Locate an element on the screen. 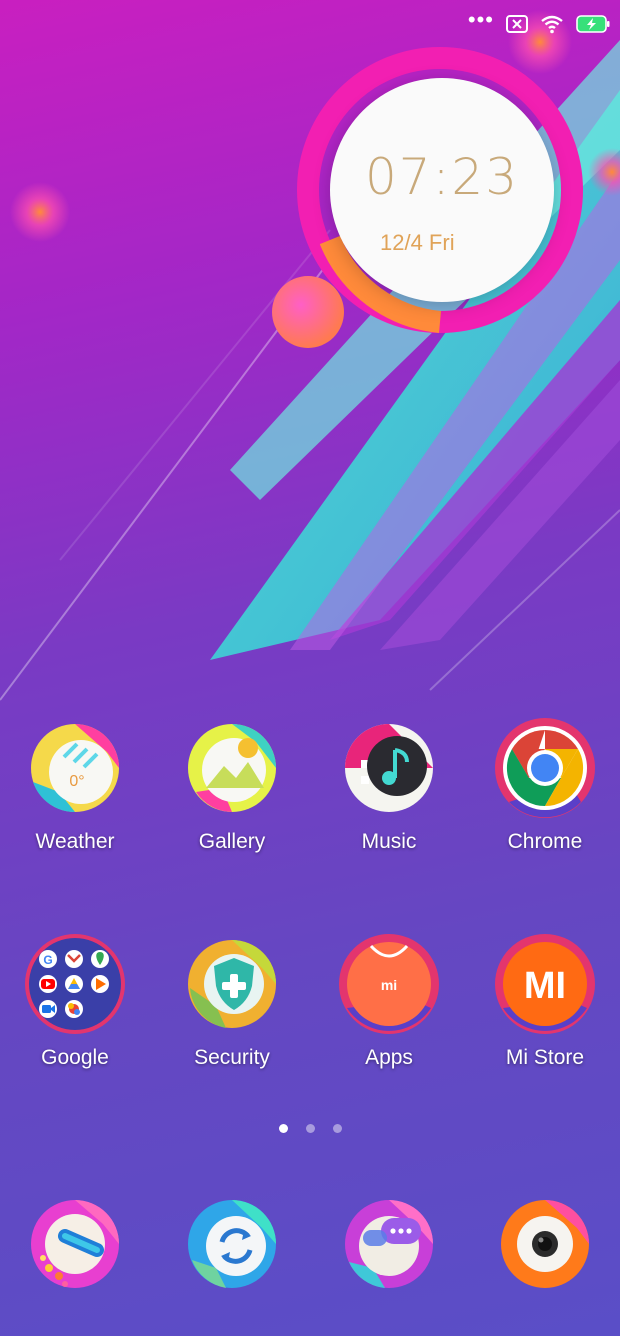 This screenshot has height=1336, width=620. messages-icon is located at coordinates (389, 1244).